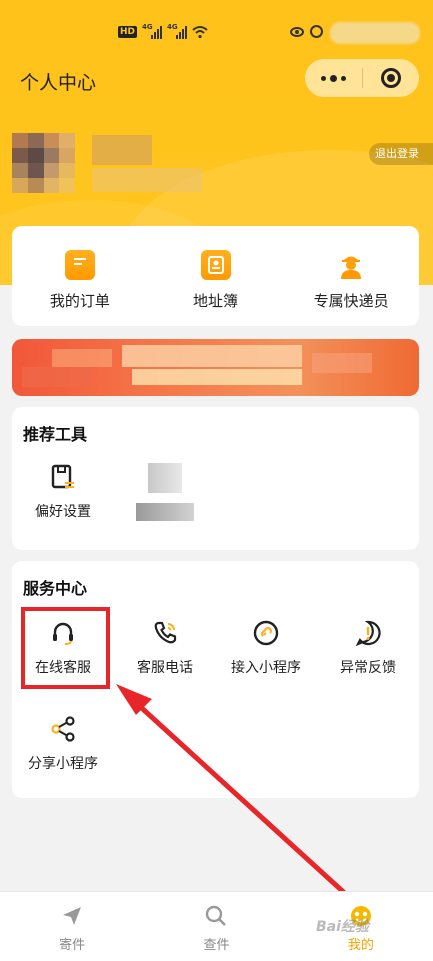 This screenshot has height=961, width=433. What do you see at coordinates (128, 32) in the screenshot?
I see `hd-badge: HD` at bounding box center [128, 32].